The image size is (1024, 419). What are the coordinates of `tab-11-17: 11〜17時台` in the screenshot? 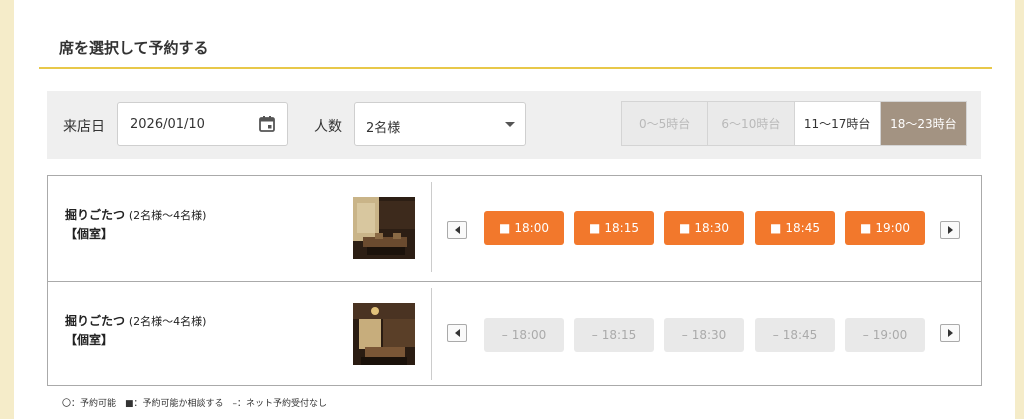 It's located at (837, 123).